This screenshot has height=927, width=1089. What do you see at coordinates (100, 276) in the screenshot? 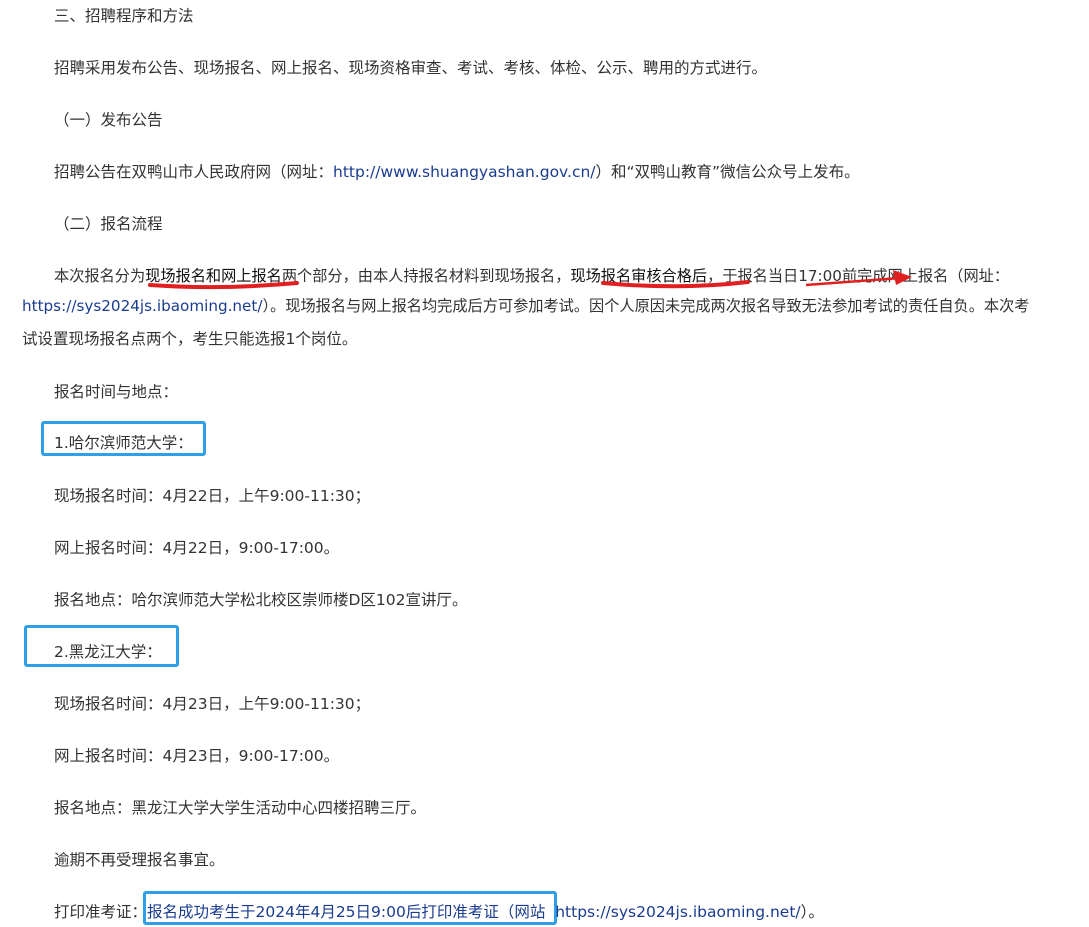
I see `process-text-1: 本次报名分为` at bounding box center [100, 276].